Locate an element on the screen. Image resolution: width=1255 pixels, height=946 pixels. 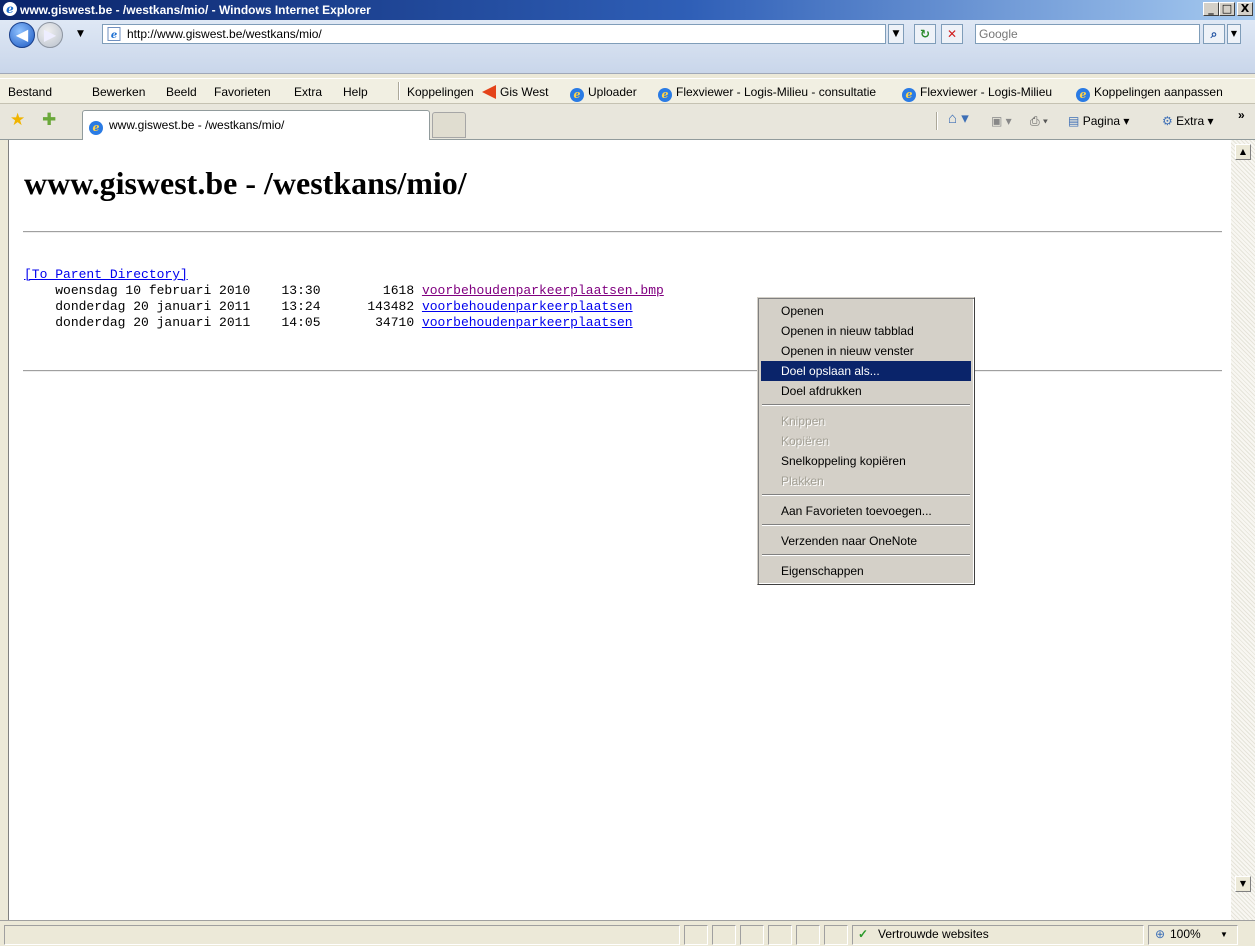
context-item-print-target: Doel afdrukken is located at coordinates (866, 391).